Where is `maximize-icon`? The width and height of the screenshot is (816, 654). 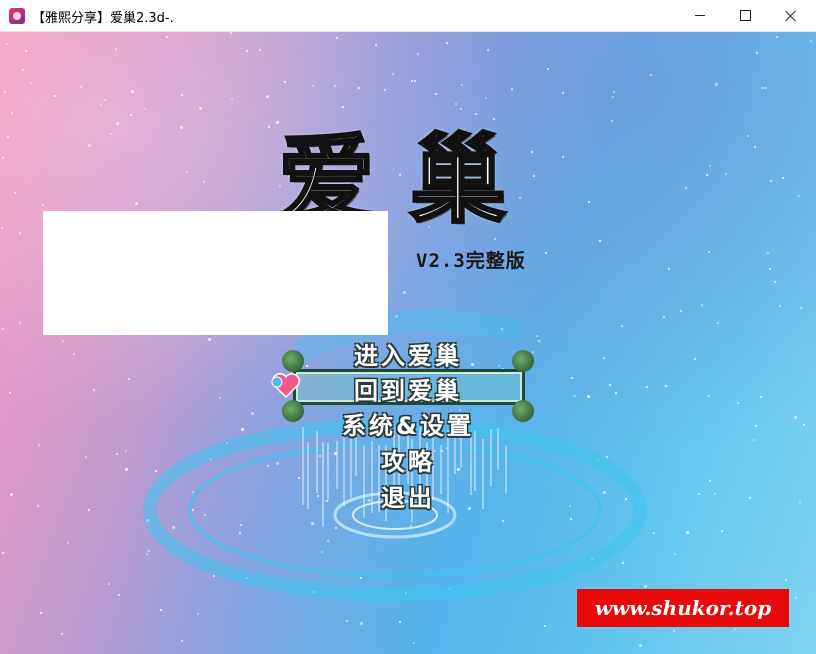
maximize-icon is located at coordinates (745, 15).